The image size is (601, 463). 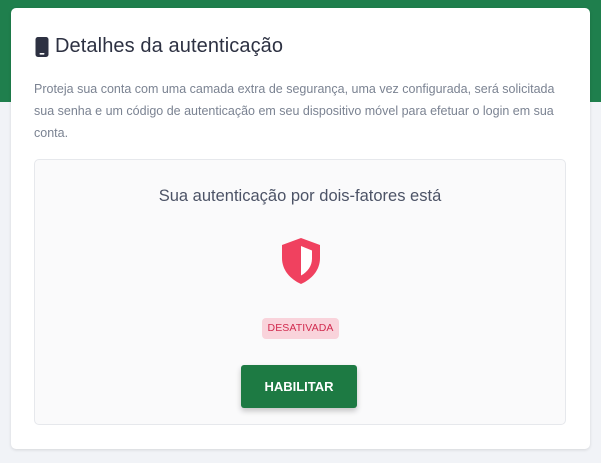 I want to click on phone-icon, so click(x=42, y=47).